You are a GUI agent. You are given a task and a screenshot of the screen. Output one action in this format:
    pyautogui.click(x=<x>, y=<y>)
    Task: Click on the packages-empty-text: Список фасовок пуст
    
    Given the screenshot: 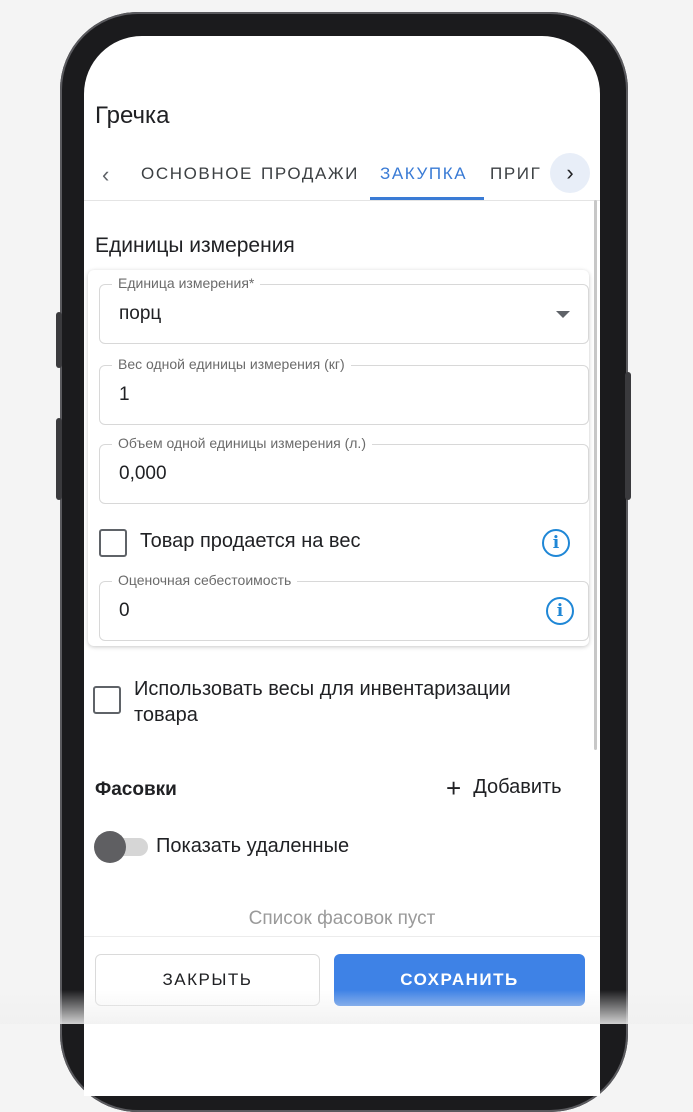 What is the action you would take?
    pyautogui.click(x=342, y=918)
    